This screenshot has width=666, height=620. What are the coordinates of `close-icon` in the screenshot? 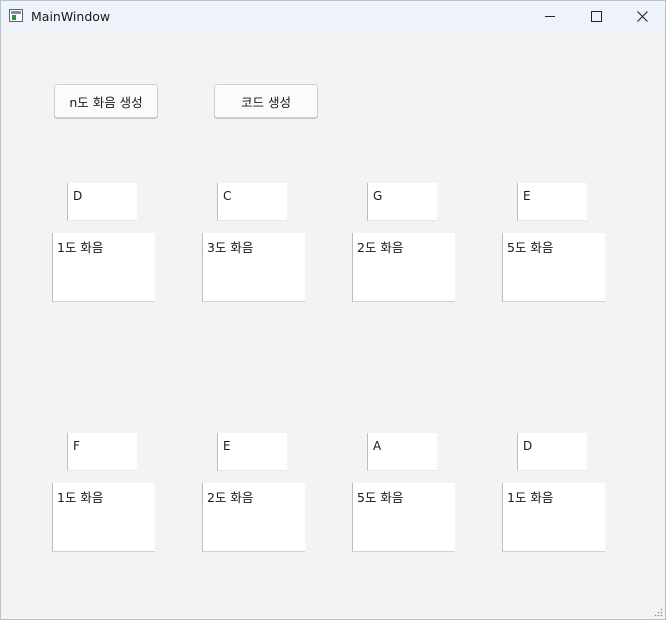 It's located at (642, 16).